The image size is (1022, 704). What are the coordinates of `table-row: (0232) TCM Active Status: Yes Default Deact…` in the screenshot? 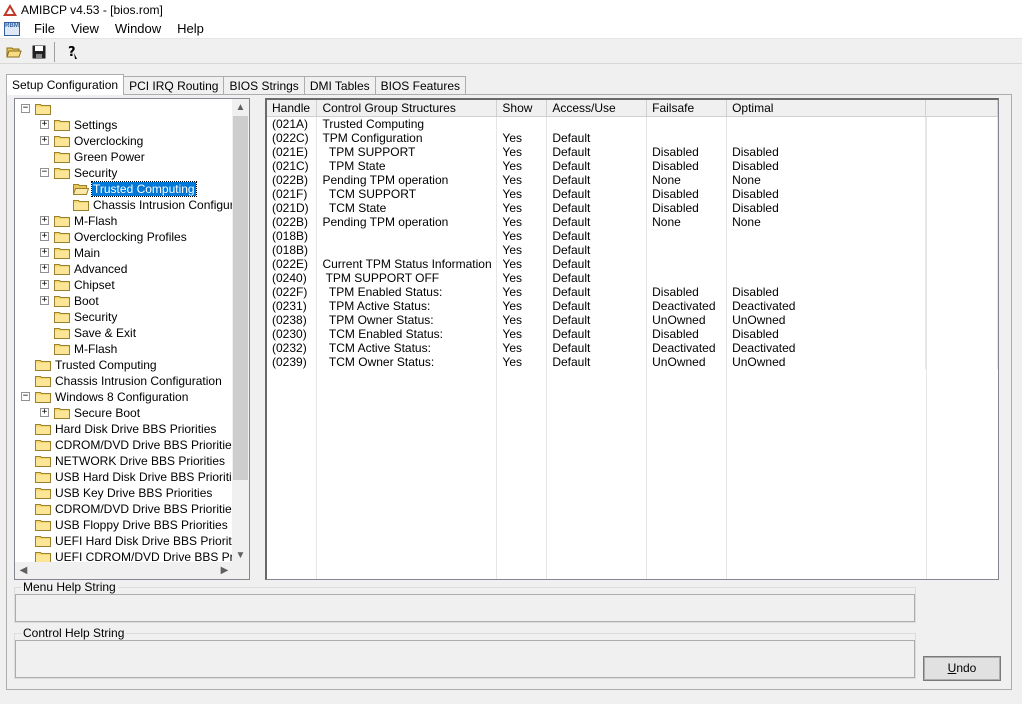 It's located at (632, 347).